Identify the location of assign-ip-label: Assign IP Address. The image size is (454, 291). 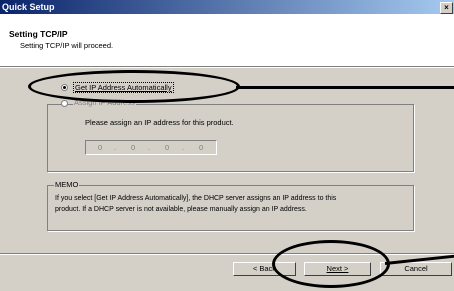
(104, 102).